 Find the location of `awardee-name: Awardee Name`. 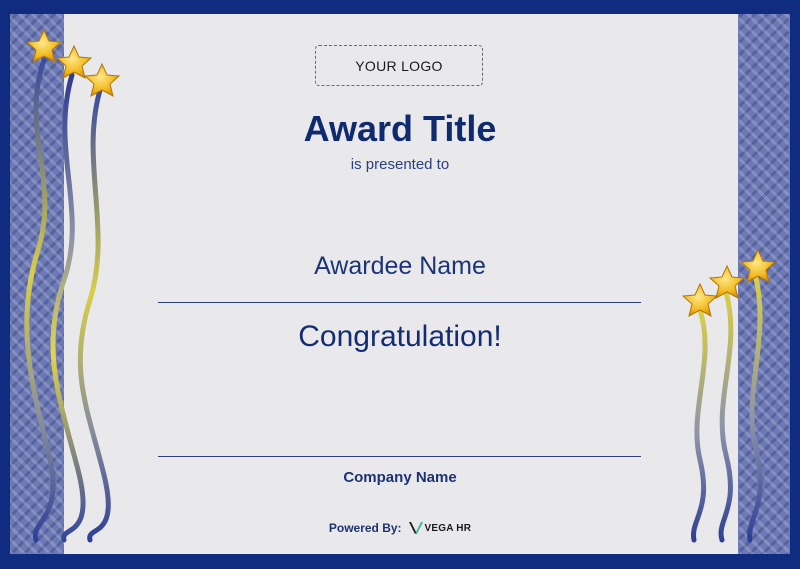

awardee-name: Awardee Name is located at coordinates (400, 266).